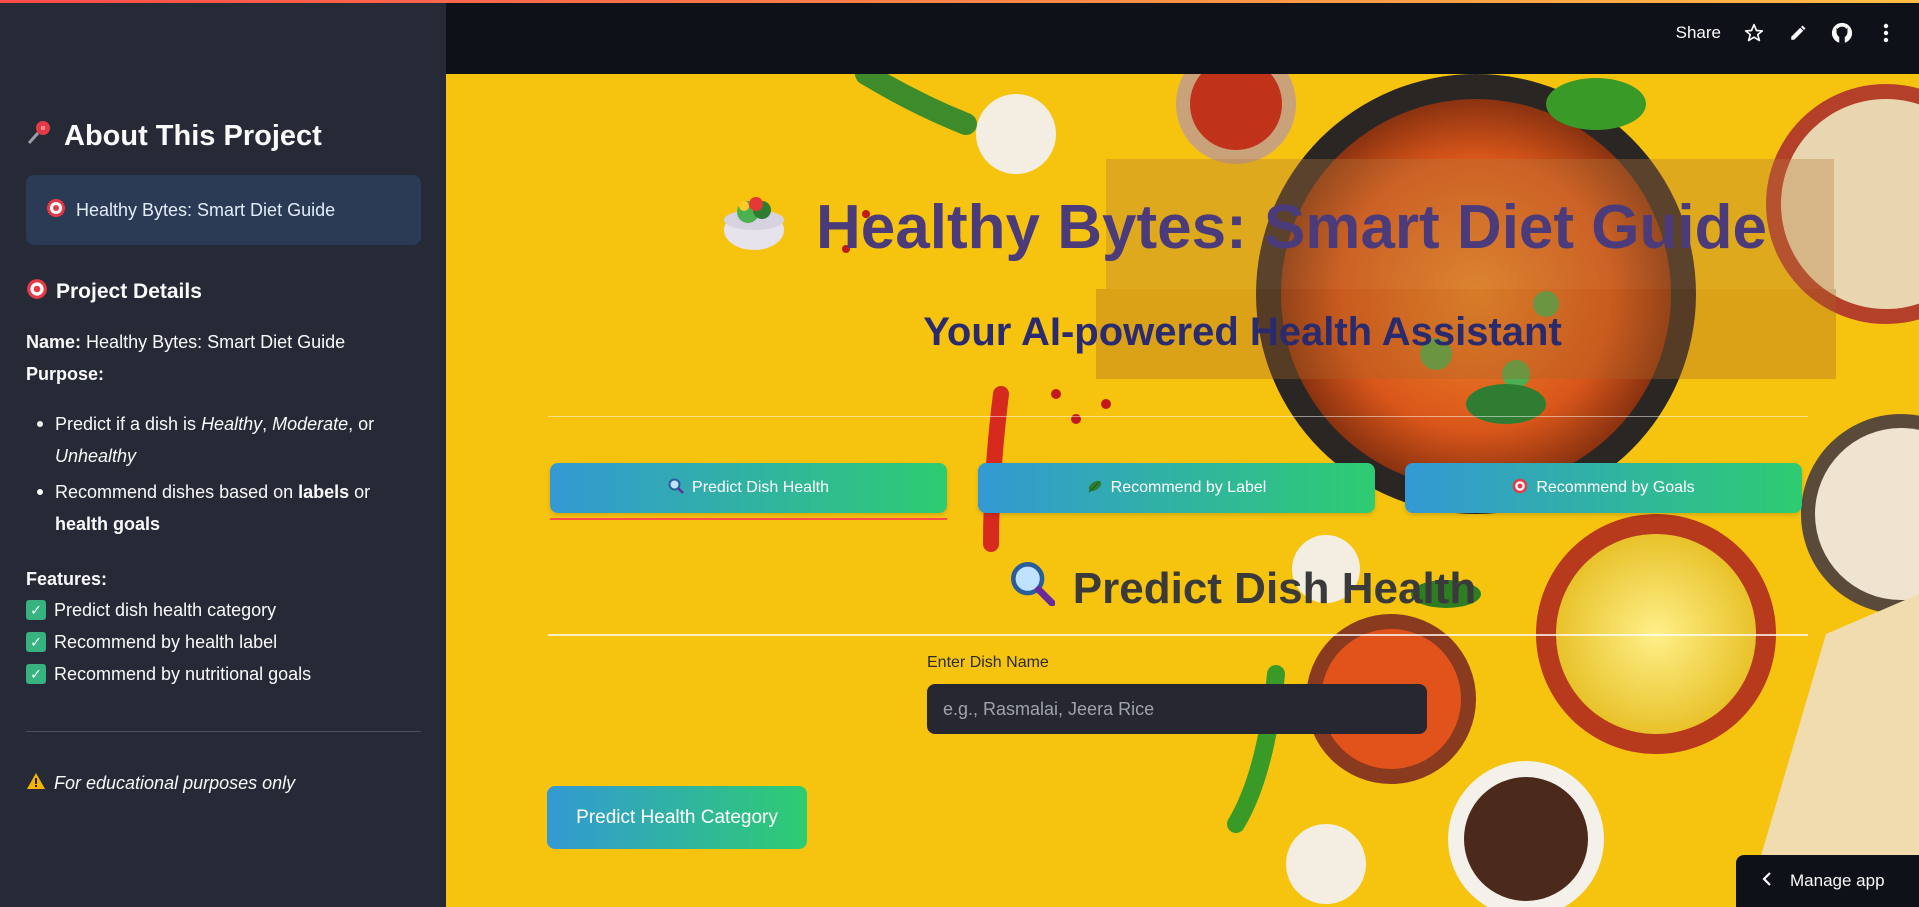 Image resolution: width=1919 pixels, height=907 pixels. I want to click on project-details-heading: Project Details, so click(114, 292).